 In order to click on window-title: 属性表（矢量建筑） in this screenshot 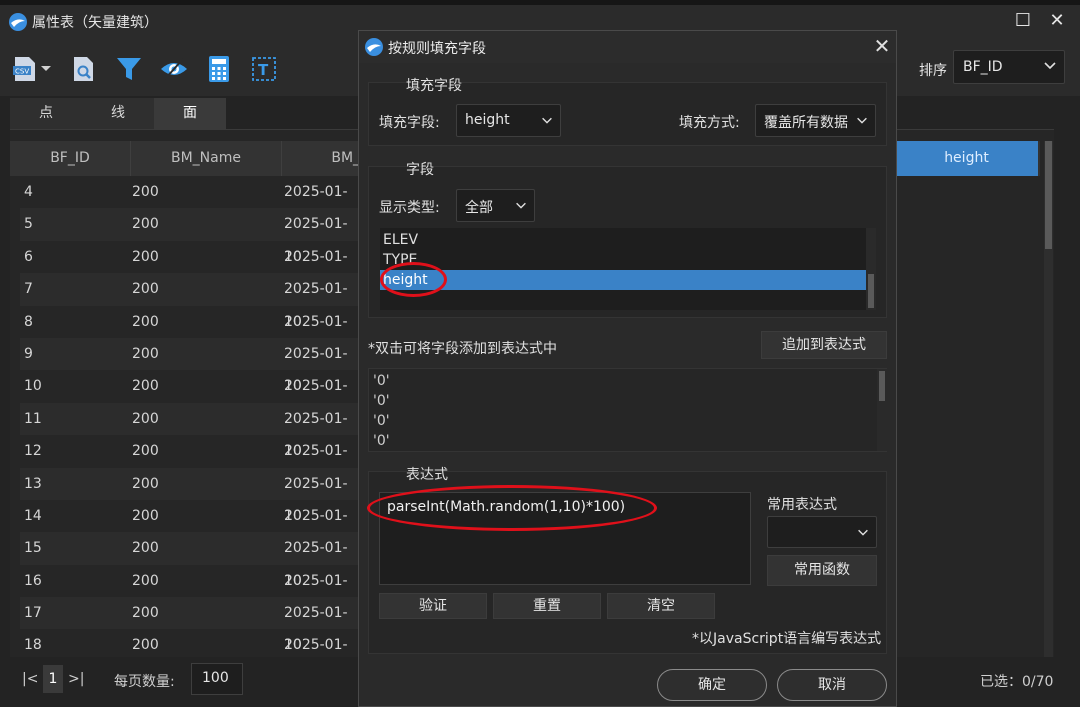, I will do `click(95, 23)`.